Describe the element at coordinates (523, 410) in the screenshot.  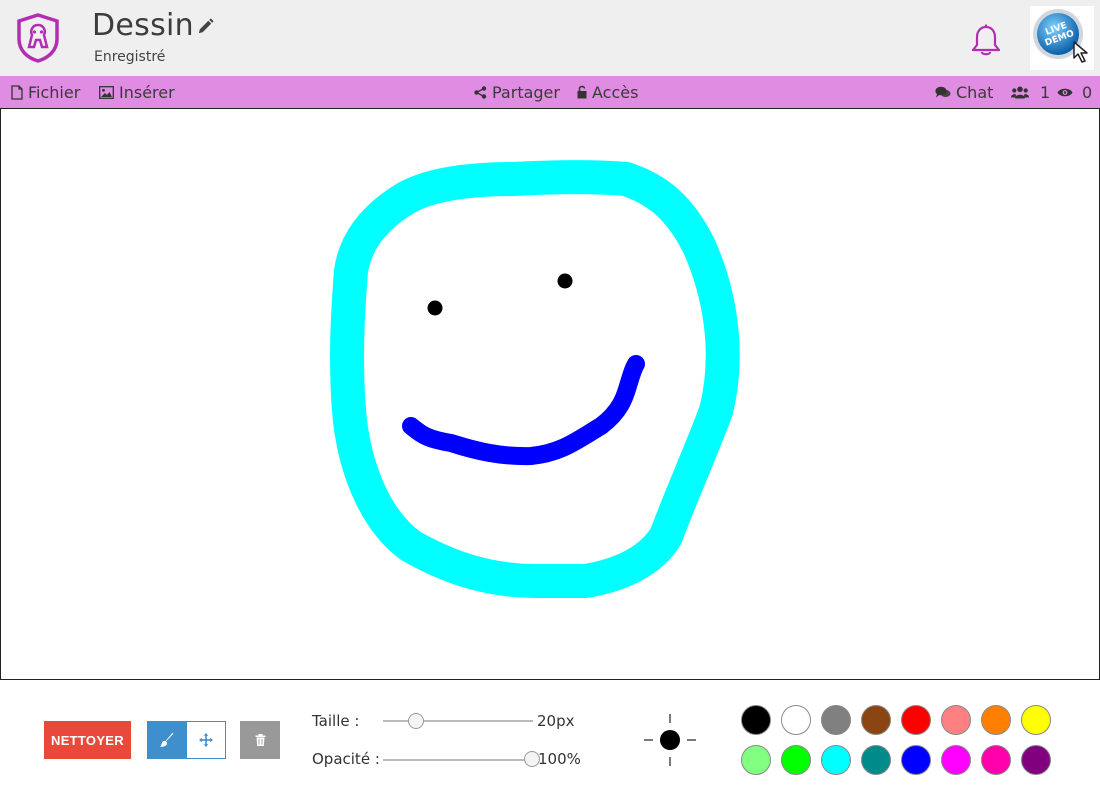
I see `smile-stroke` at that location.